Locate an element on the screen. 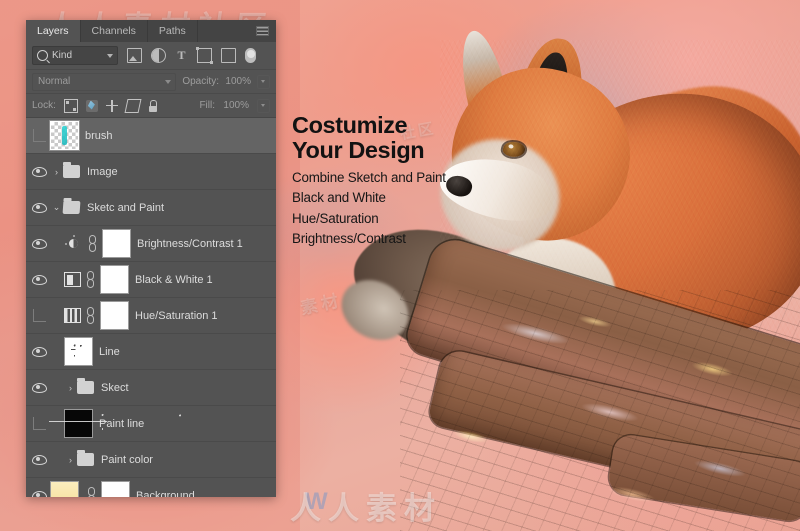 The height and width of the screenshot is (531, 800). lock-bar: Lock: Fill: 100% is located at coordinates (151, 106).